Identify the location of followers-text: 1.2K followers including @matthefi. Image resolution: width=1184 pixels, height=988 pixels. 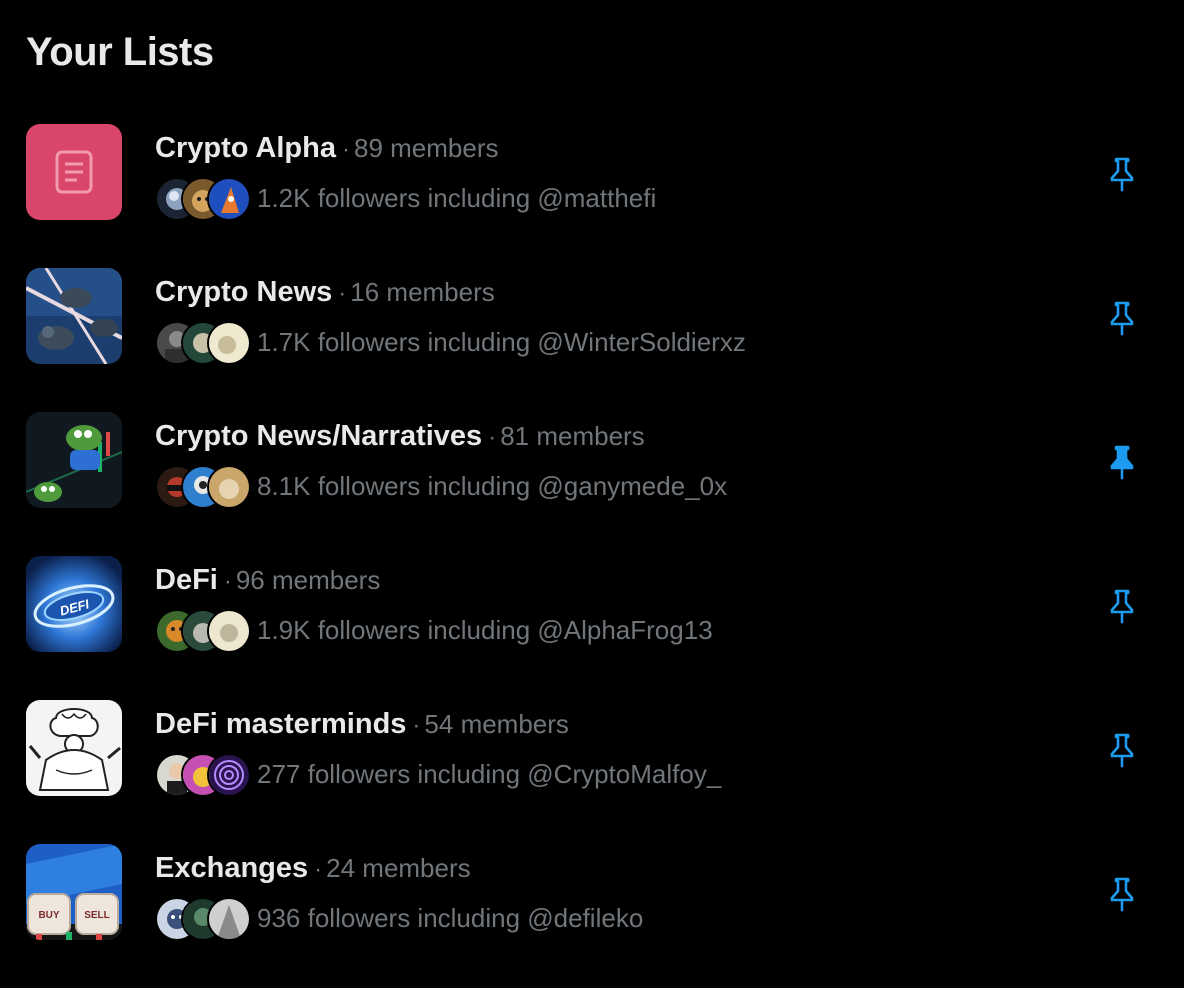
(457, 197).